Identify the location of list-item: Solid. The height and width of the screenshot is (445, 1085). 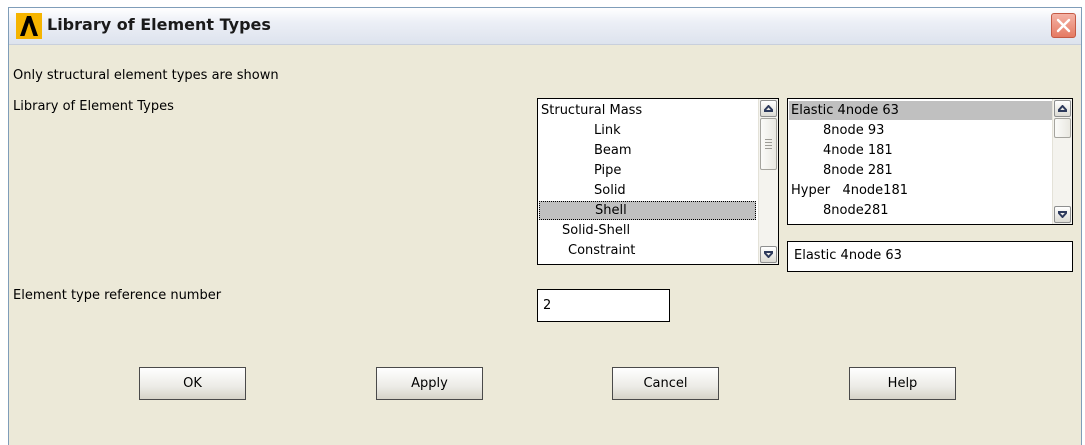
(610, 190).